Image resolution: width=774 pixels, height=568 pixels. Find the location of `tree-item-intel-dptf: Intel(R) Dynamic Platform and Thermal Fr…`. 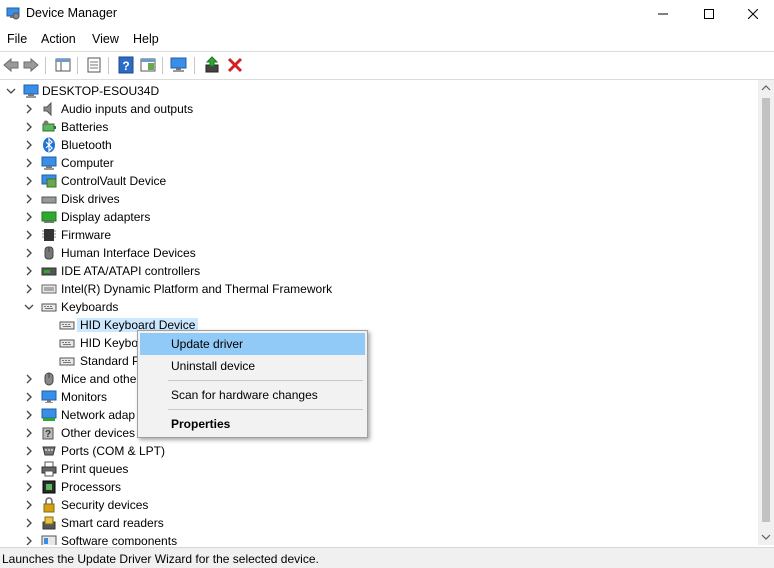

tree-item-intel-dptf: Intel(R) Dynamic Platform and Thermal Fr… is located at coordinates (350, 289).